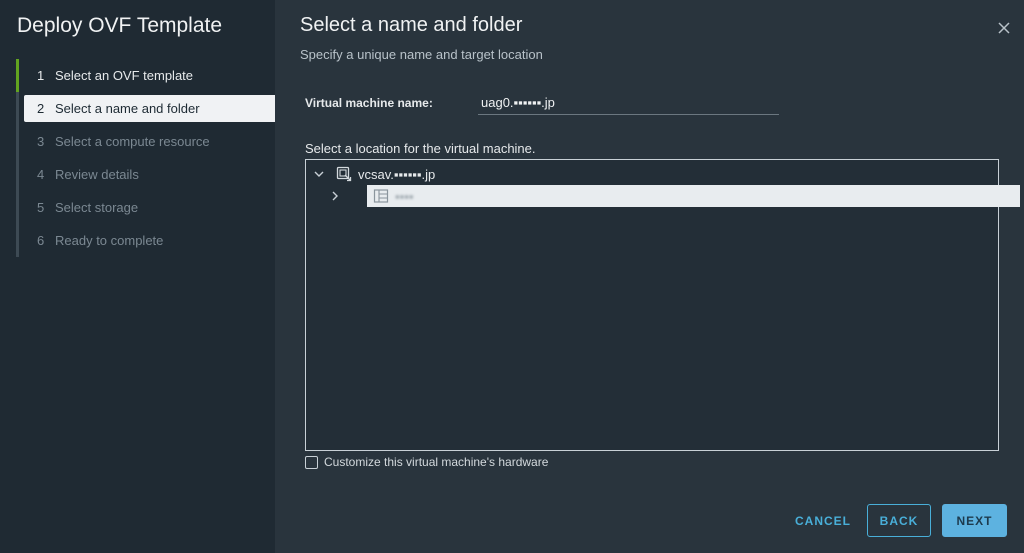 The height and width of the screenshot is (553, 1024). Describe the element at coordinates (41, 174) in the screenshot. I see `step-number: 4` at that location.